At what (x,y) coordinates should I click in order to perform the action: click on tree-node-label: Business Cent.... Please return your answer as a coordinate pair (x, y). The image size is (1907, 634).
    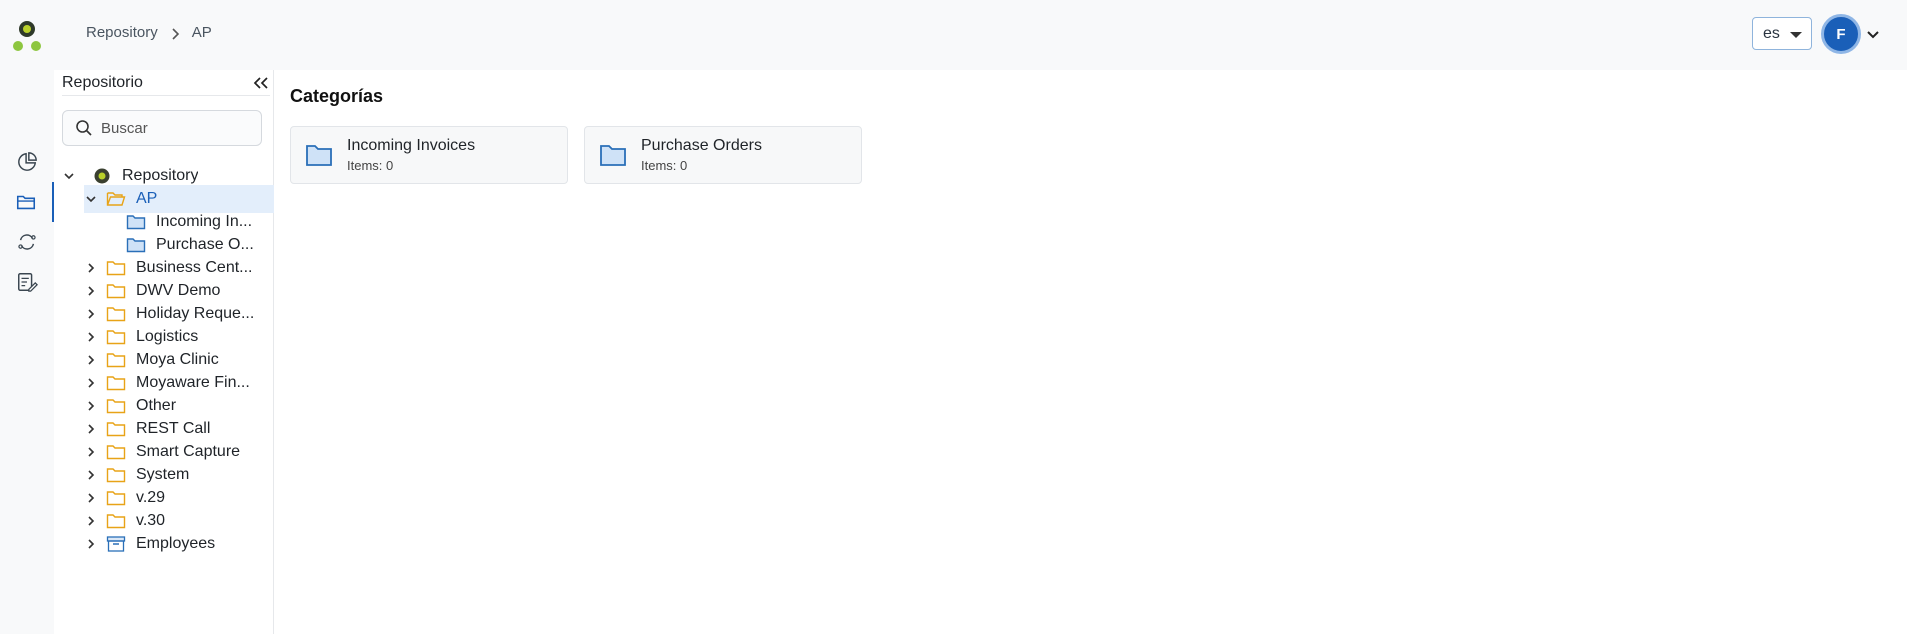
    Looking at the image, I should click on (194, 267).